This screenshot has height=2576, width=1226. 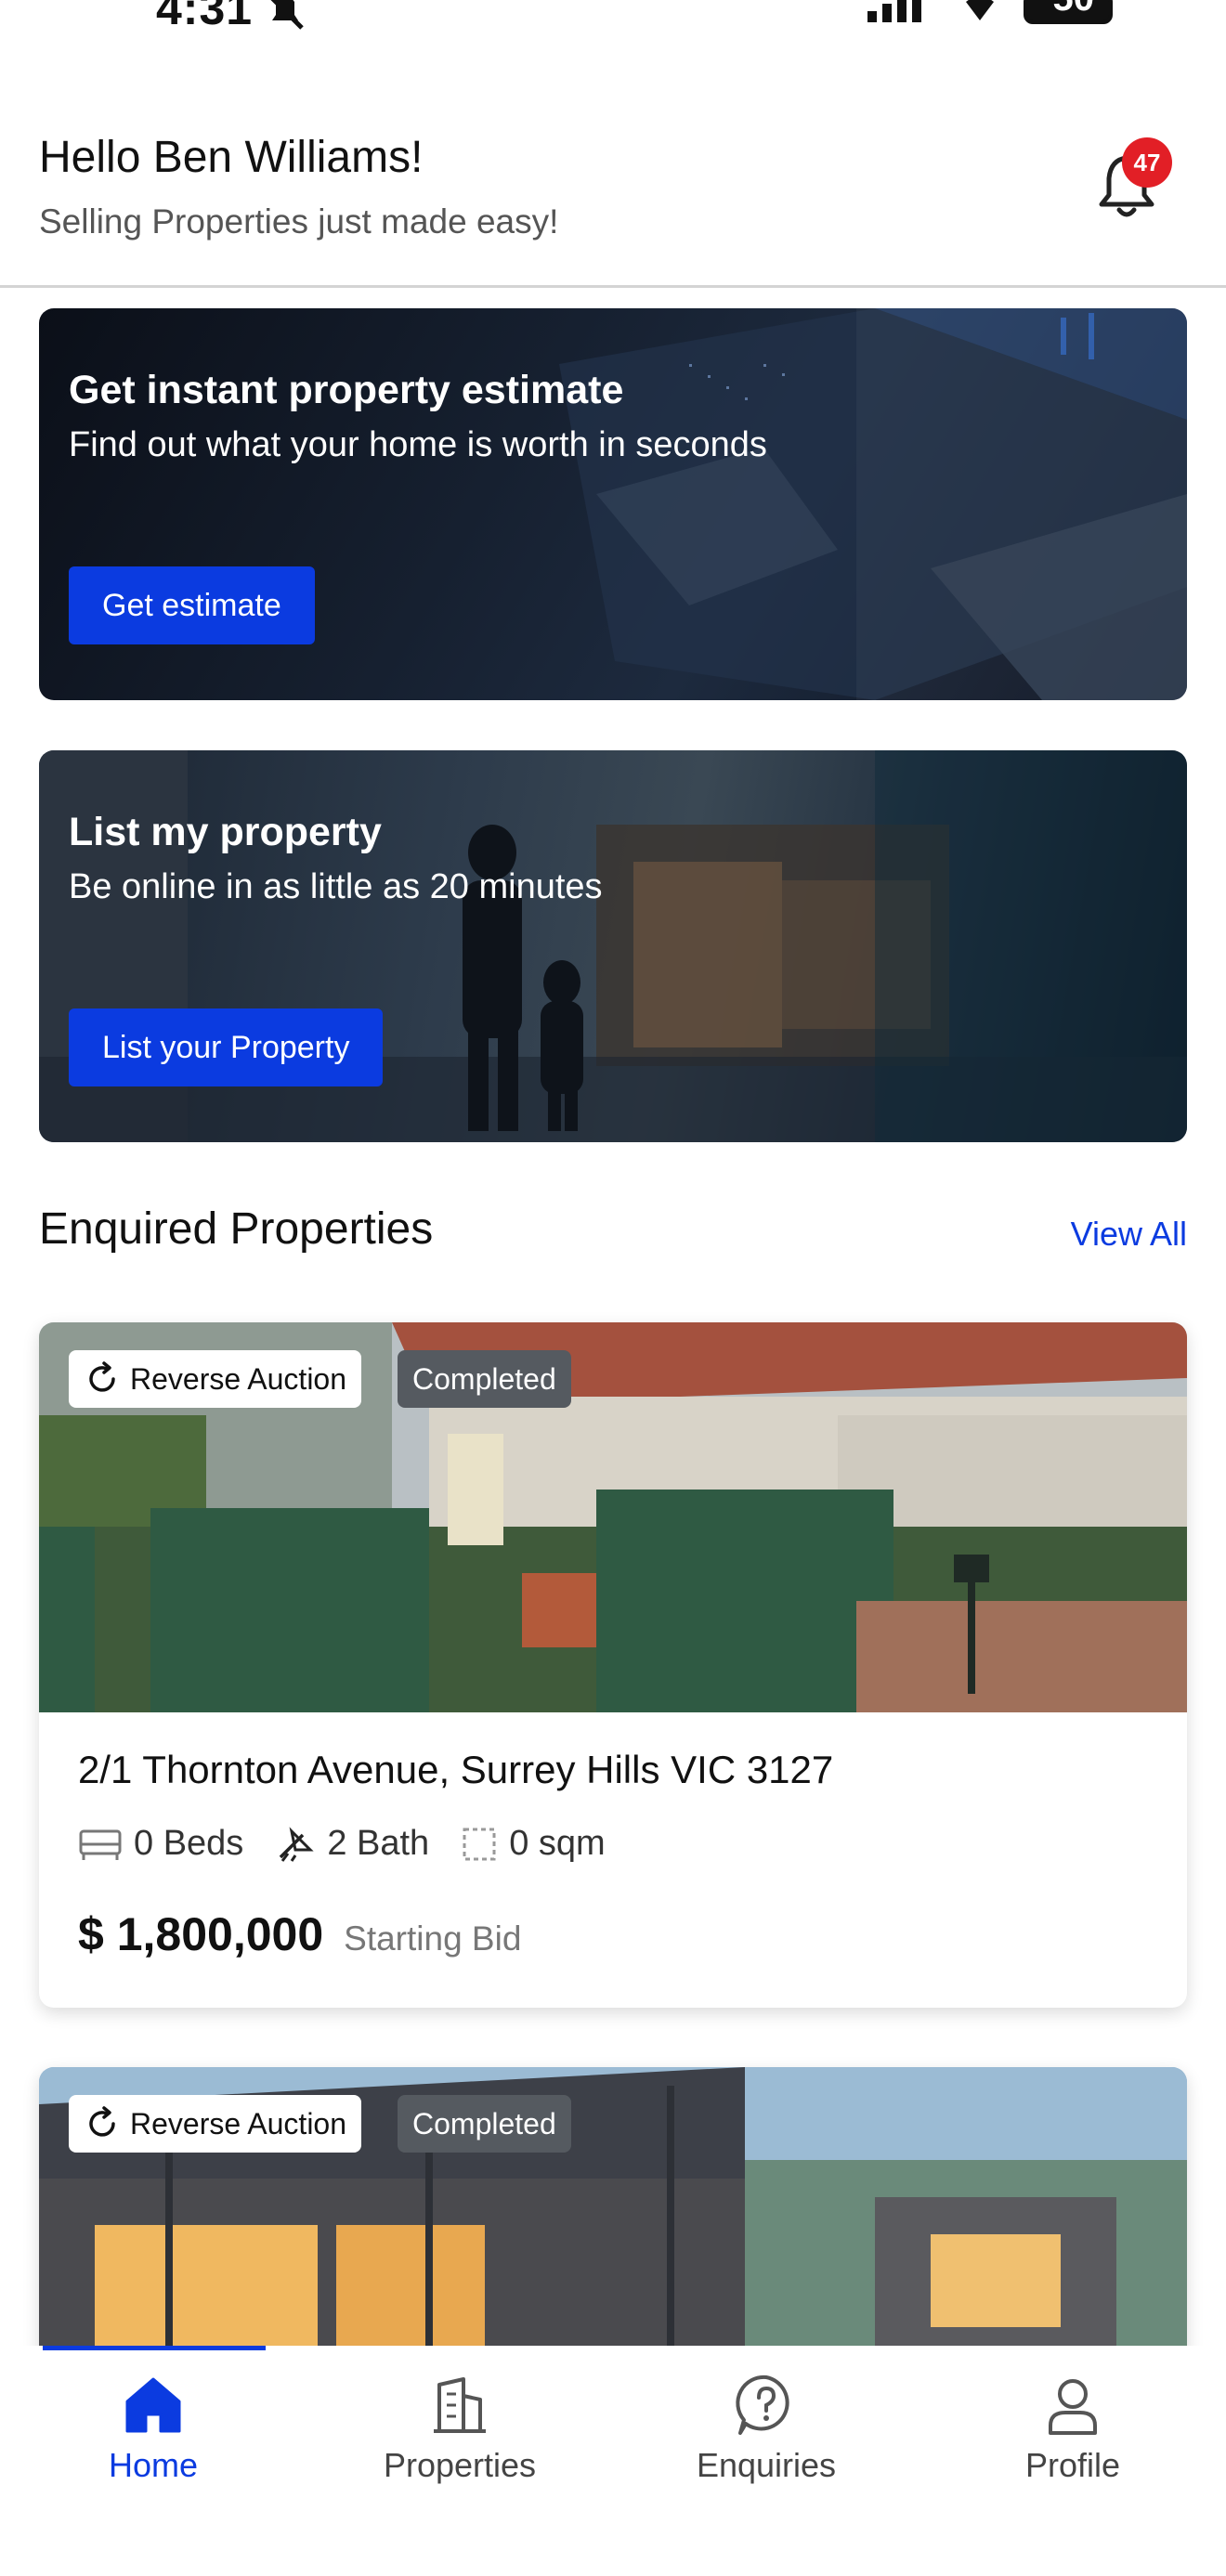 I want to click on nav-profile: Profile, so click(x=1073, y=2428).